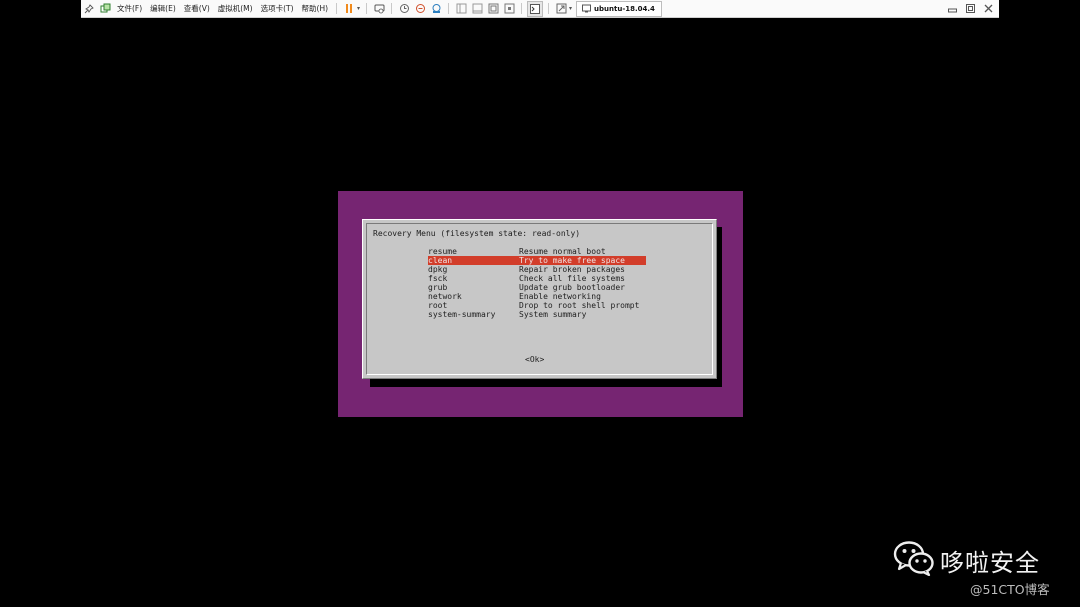 This screenshot has width=1080, height=607. Describe the element at coordinates (1010, 589) in the screenshot. I see `watermark-site: @51CTO博客` at that location.